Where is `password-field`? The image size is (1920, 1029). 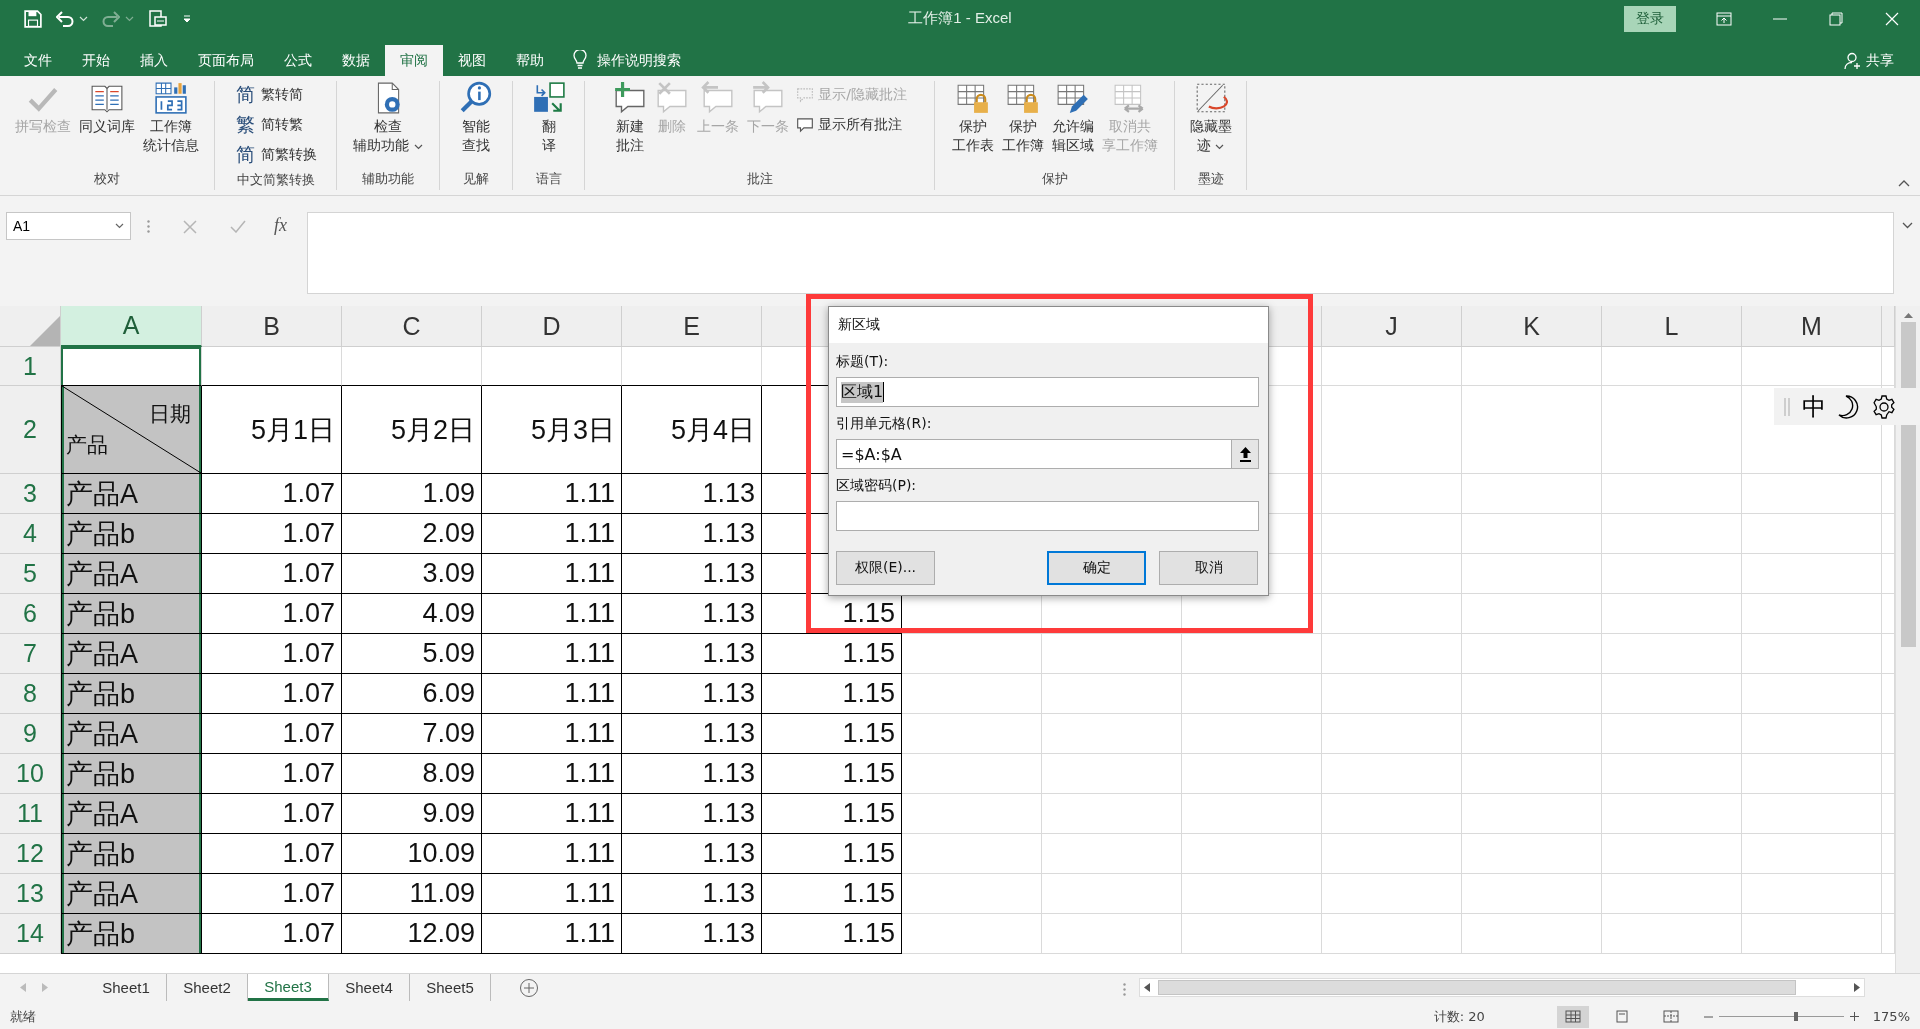
password-field is located at coordinates (1047, 516).